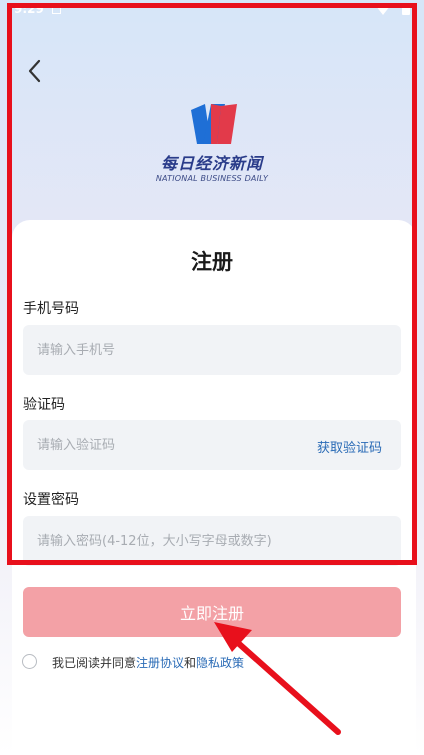  What do you see at coordinates (94, 663) in the screenshot?
I see `agreement-prefix: 我已阅读并同意` at bounding box center [94, 663].